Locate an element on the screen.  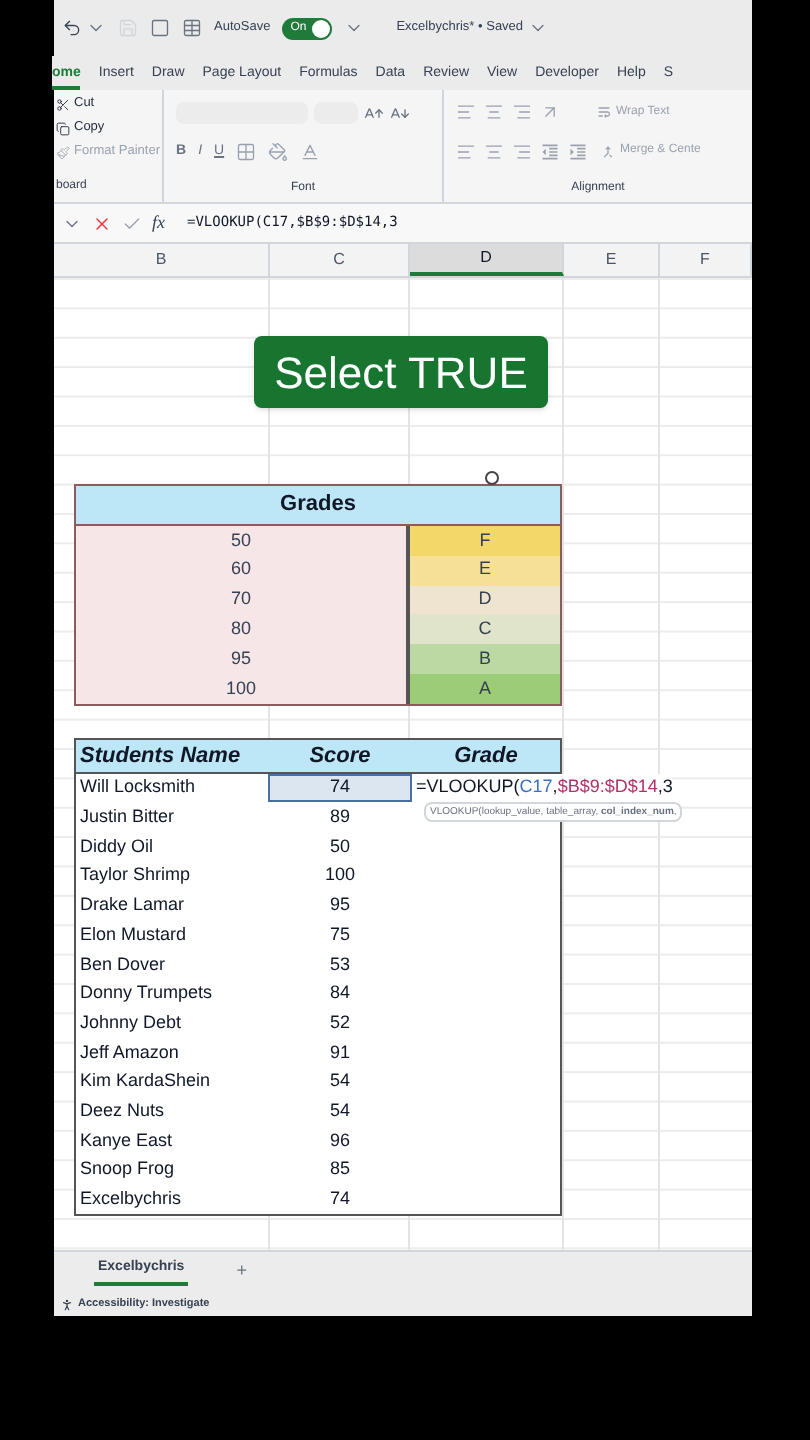
table-cell-text: Excelbychris is located at coordinates (131, 1199).